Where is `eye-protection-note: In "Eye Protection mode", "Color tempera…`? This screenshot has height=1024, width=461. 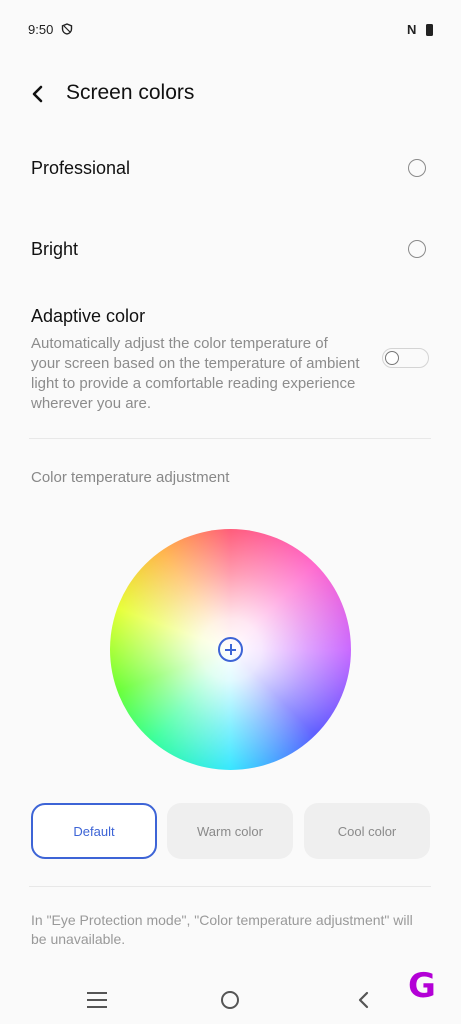
eye-protection-note: In "Eye Protection mode", "Color tempera… is located at coordinates (222, 929).